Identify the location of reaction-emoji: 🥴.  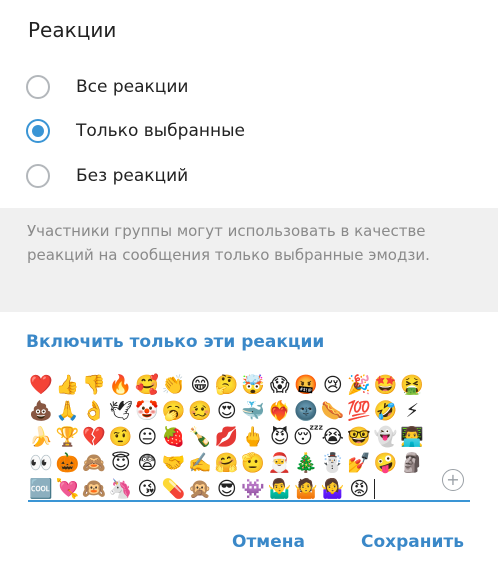
(200, 411).